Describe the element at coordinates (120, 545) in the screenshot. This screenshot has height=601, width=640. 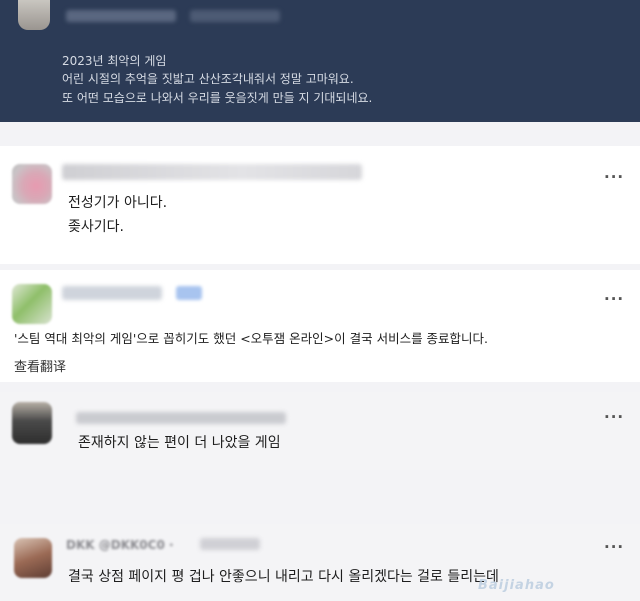
I see `comment-handle: DKK @DKK0C0 ·` at that location.